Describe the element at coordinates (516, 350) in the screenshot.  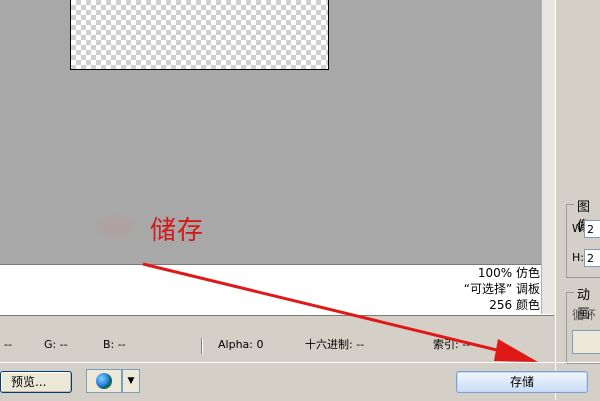
I see `arrow-head` at that location.